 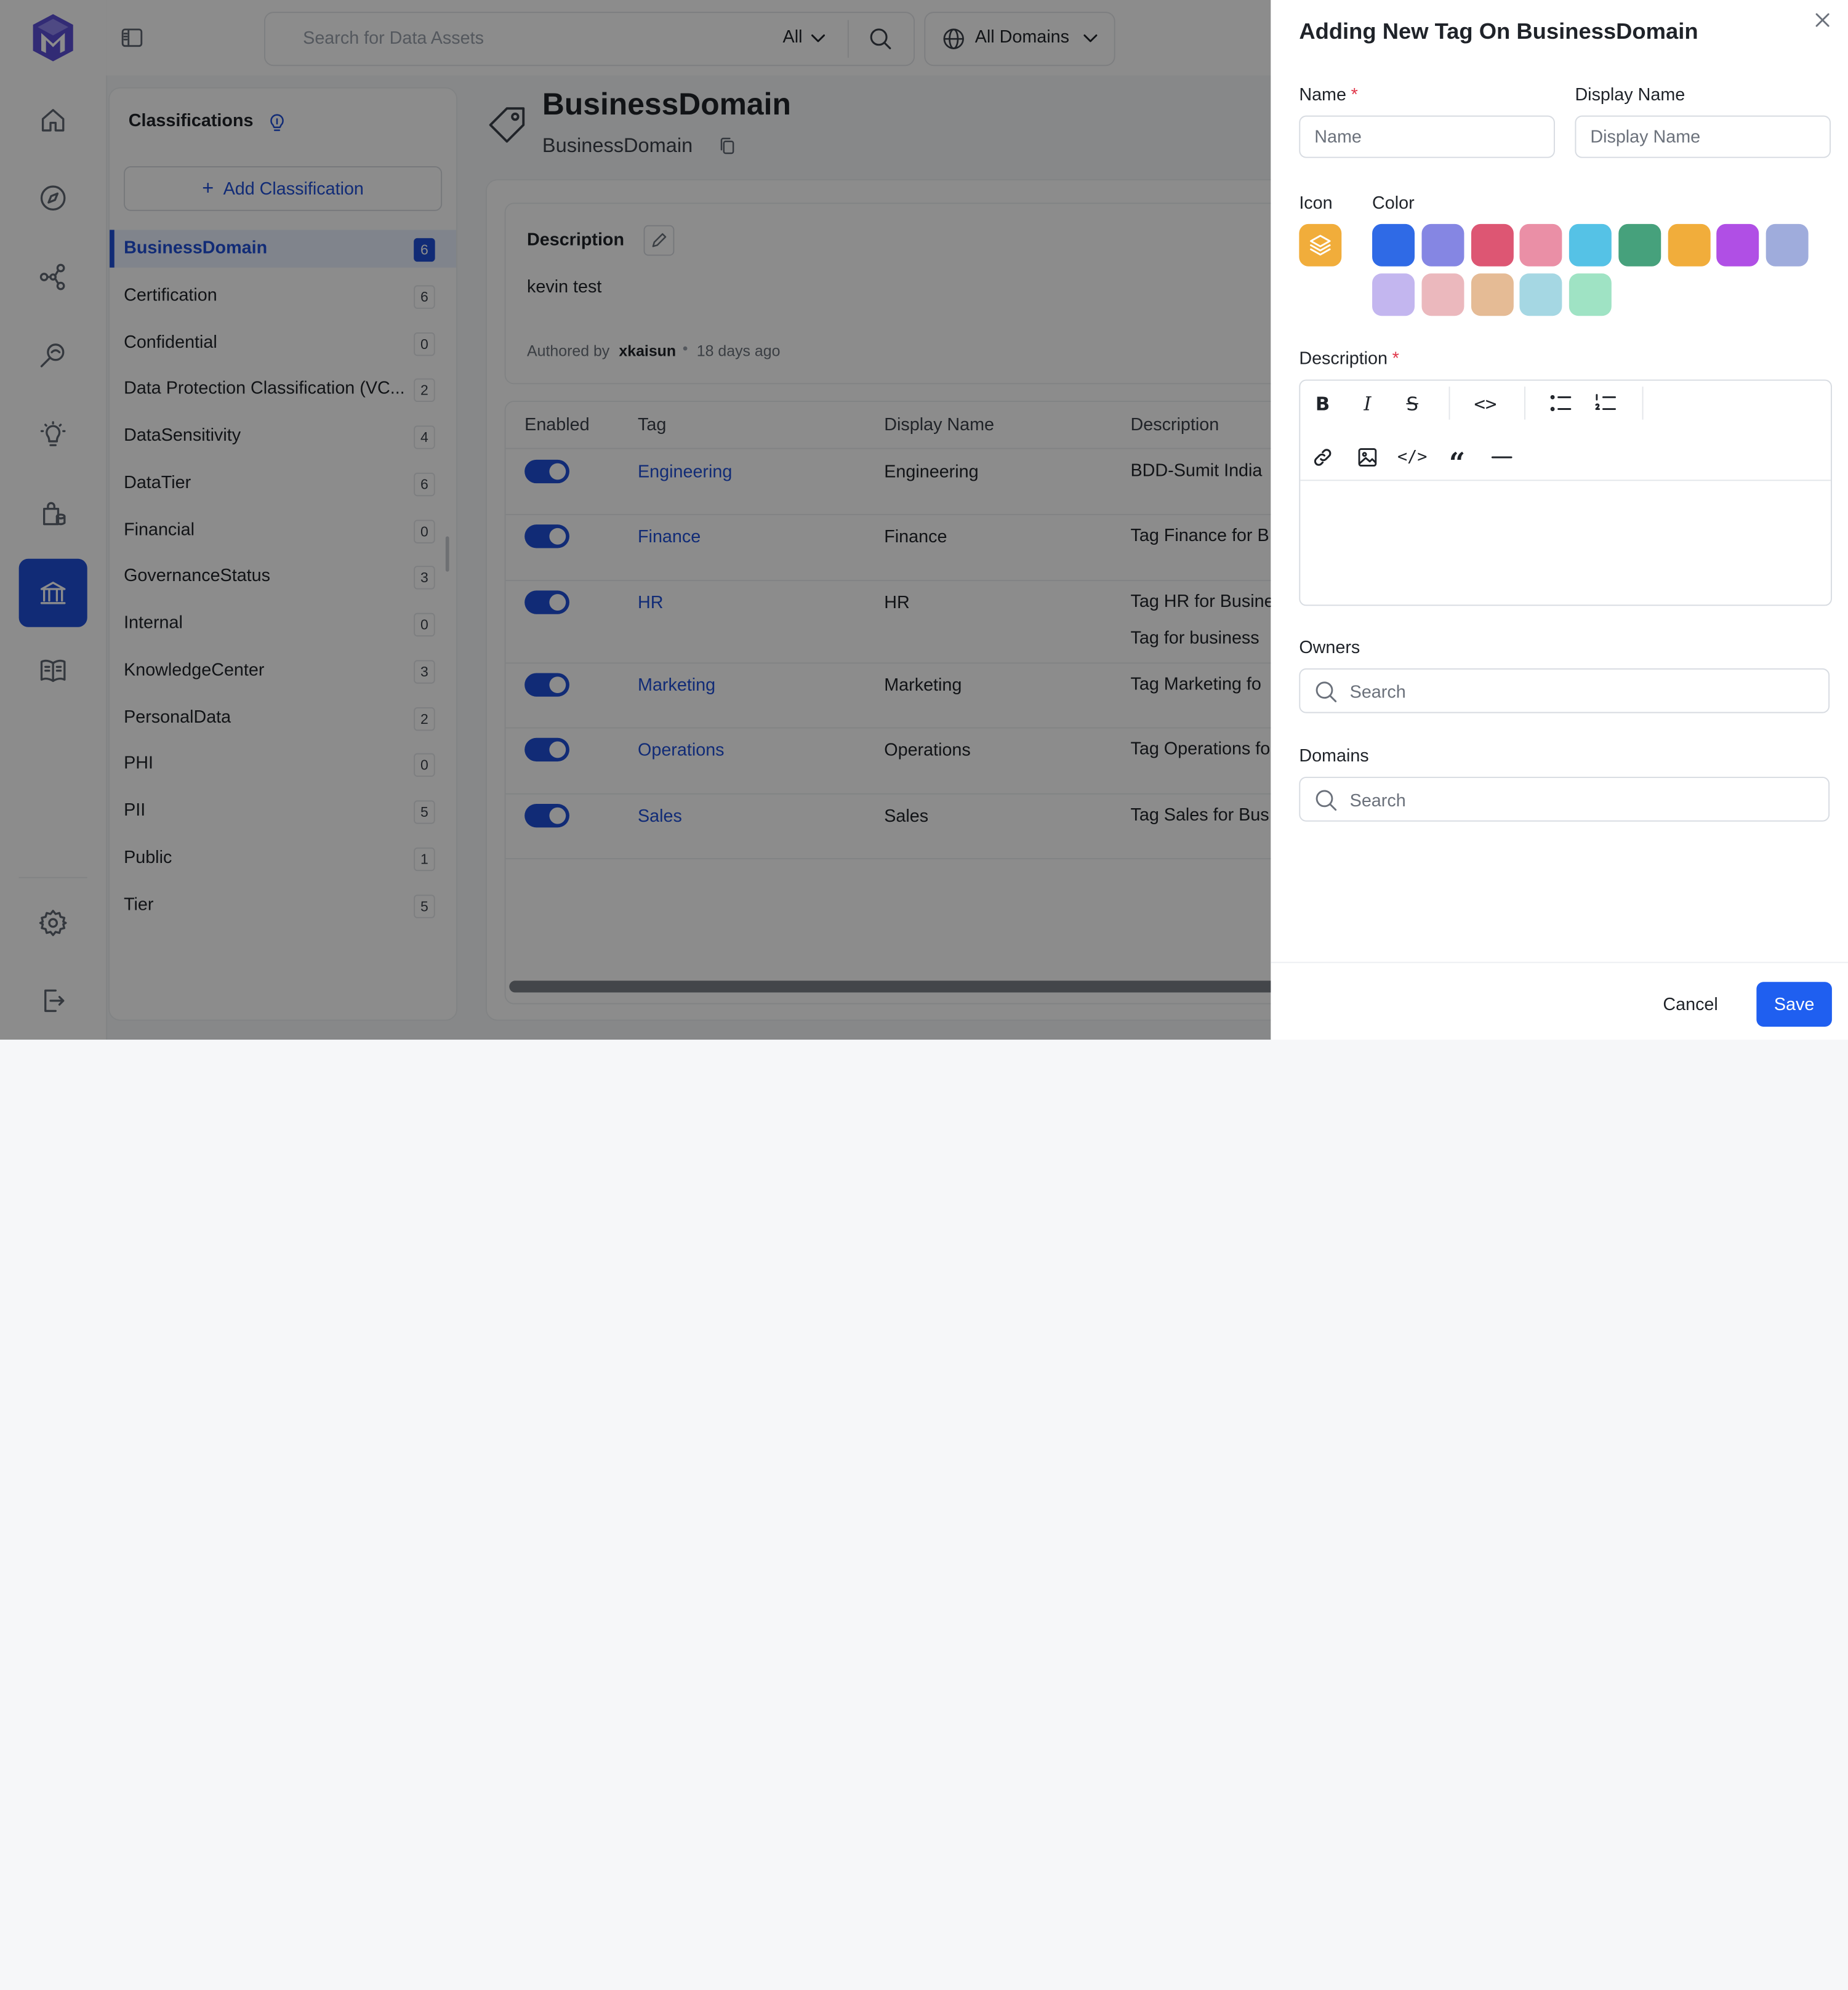 I want to click on strikethrough-icon: S, so click(x=1412, y=403).